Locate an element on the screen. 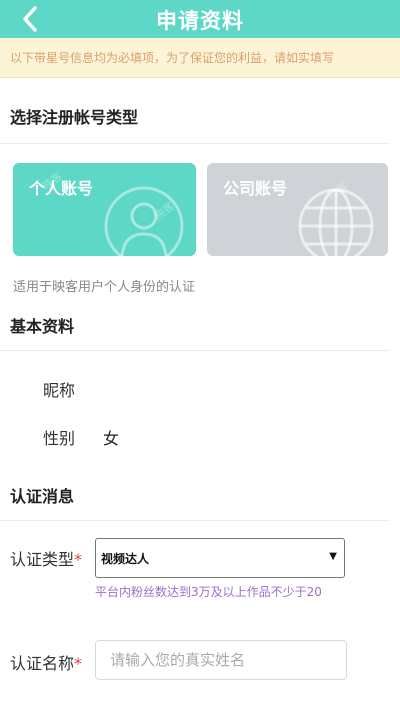 This screenshot has height=702, width=400. account-type-hint: 适用于映客用户个人身份的认证 is located at coordinates (104, 287).